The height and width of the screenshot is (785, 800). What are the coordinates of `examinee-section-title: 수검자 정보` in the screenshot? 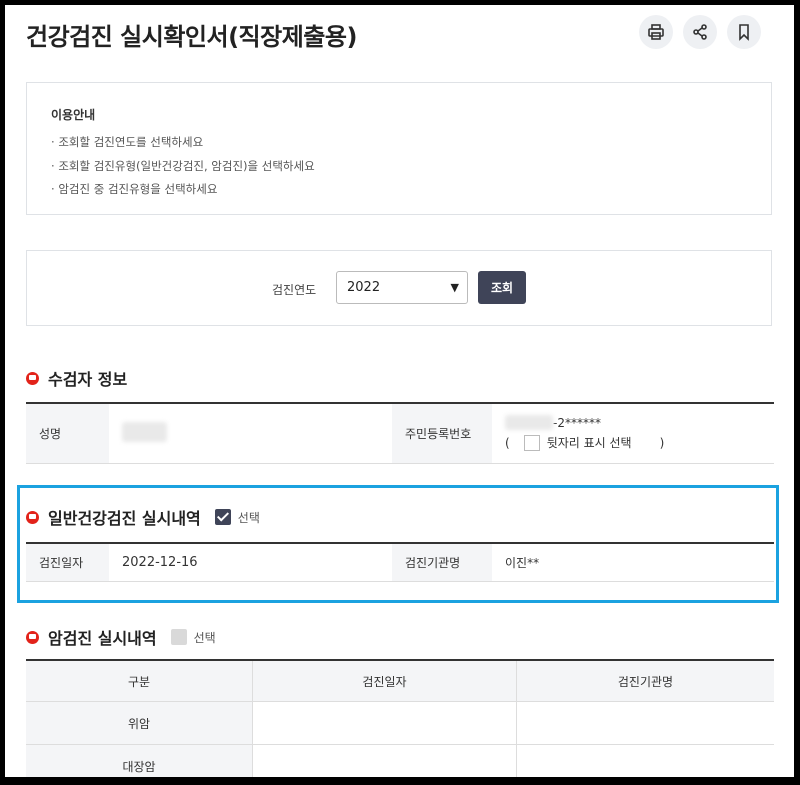 It's located at (76, 378).